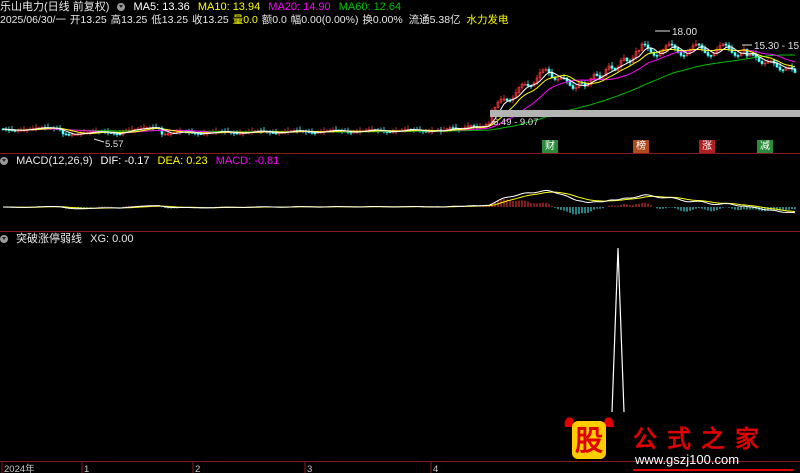  I want to click on event-tag-ranking: 榜, so click(641, 146).